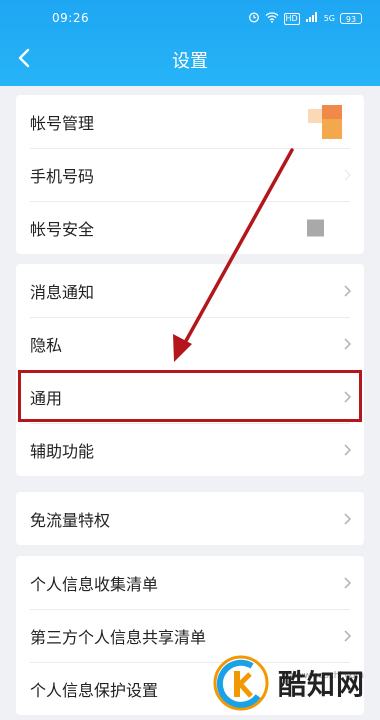 The width and height of the screenshot is (380, 720). I want to click on row-label: 隐私, so click(46, 345).